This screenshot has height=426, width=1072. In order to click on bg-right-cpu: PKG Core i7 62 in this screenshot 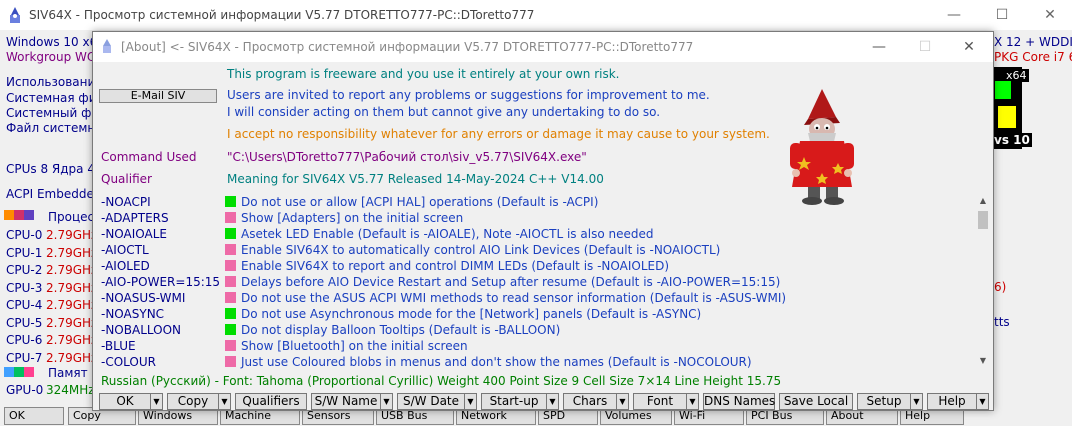, I will do `click(1033, 57)`.